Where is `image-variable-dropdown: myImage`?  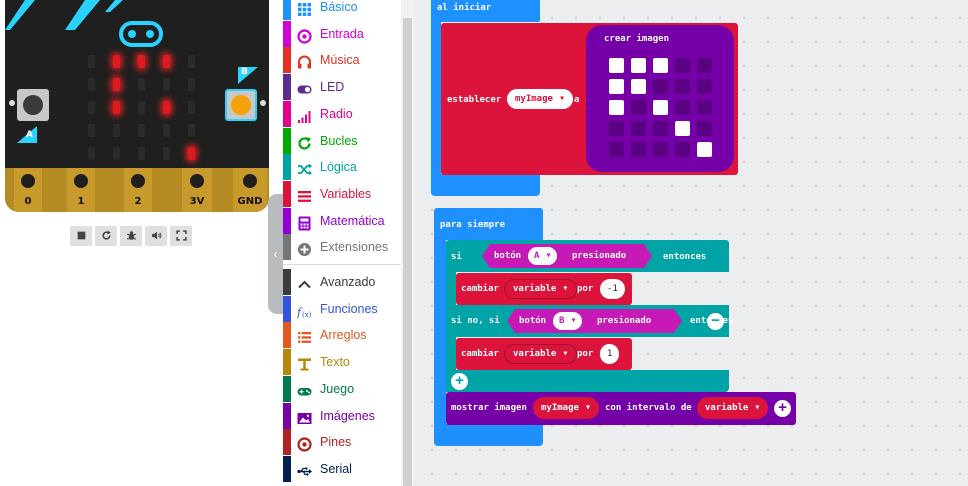
image-variable-dropdown: myImage is located at coordinates (566, 408).